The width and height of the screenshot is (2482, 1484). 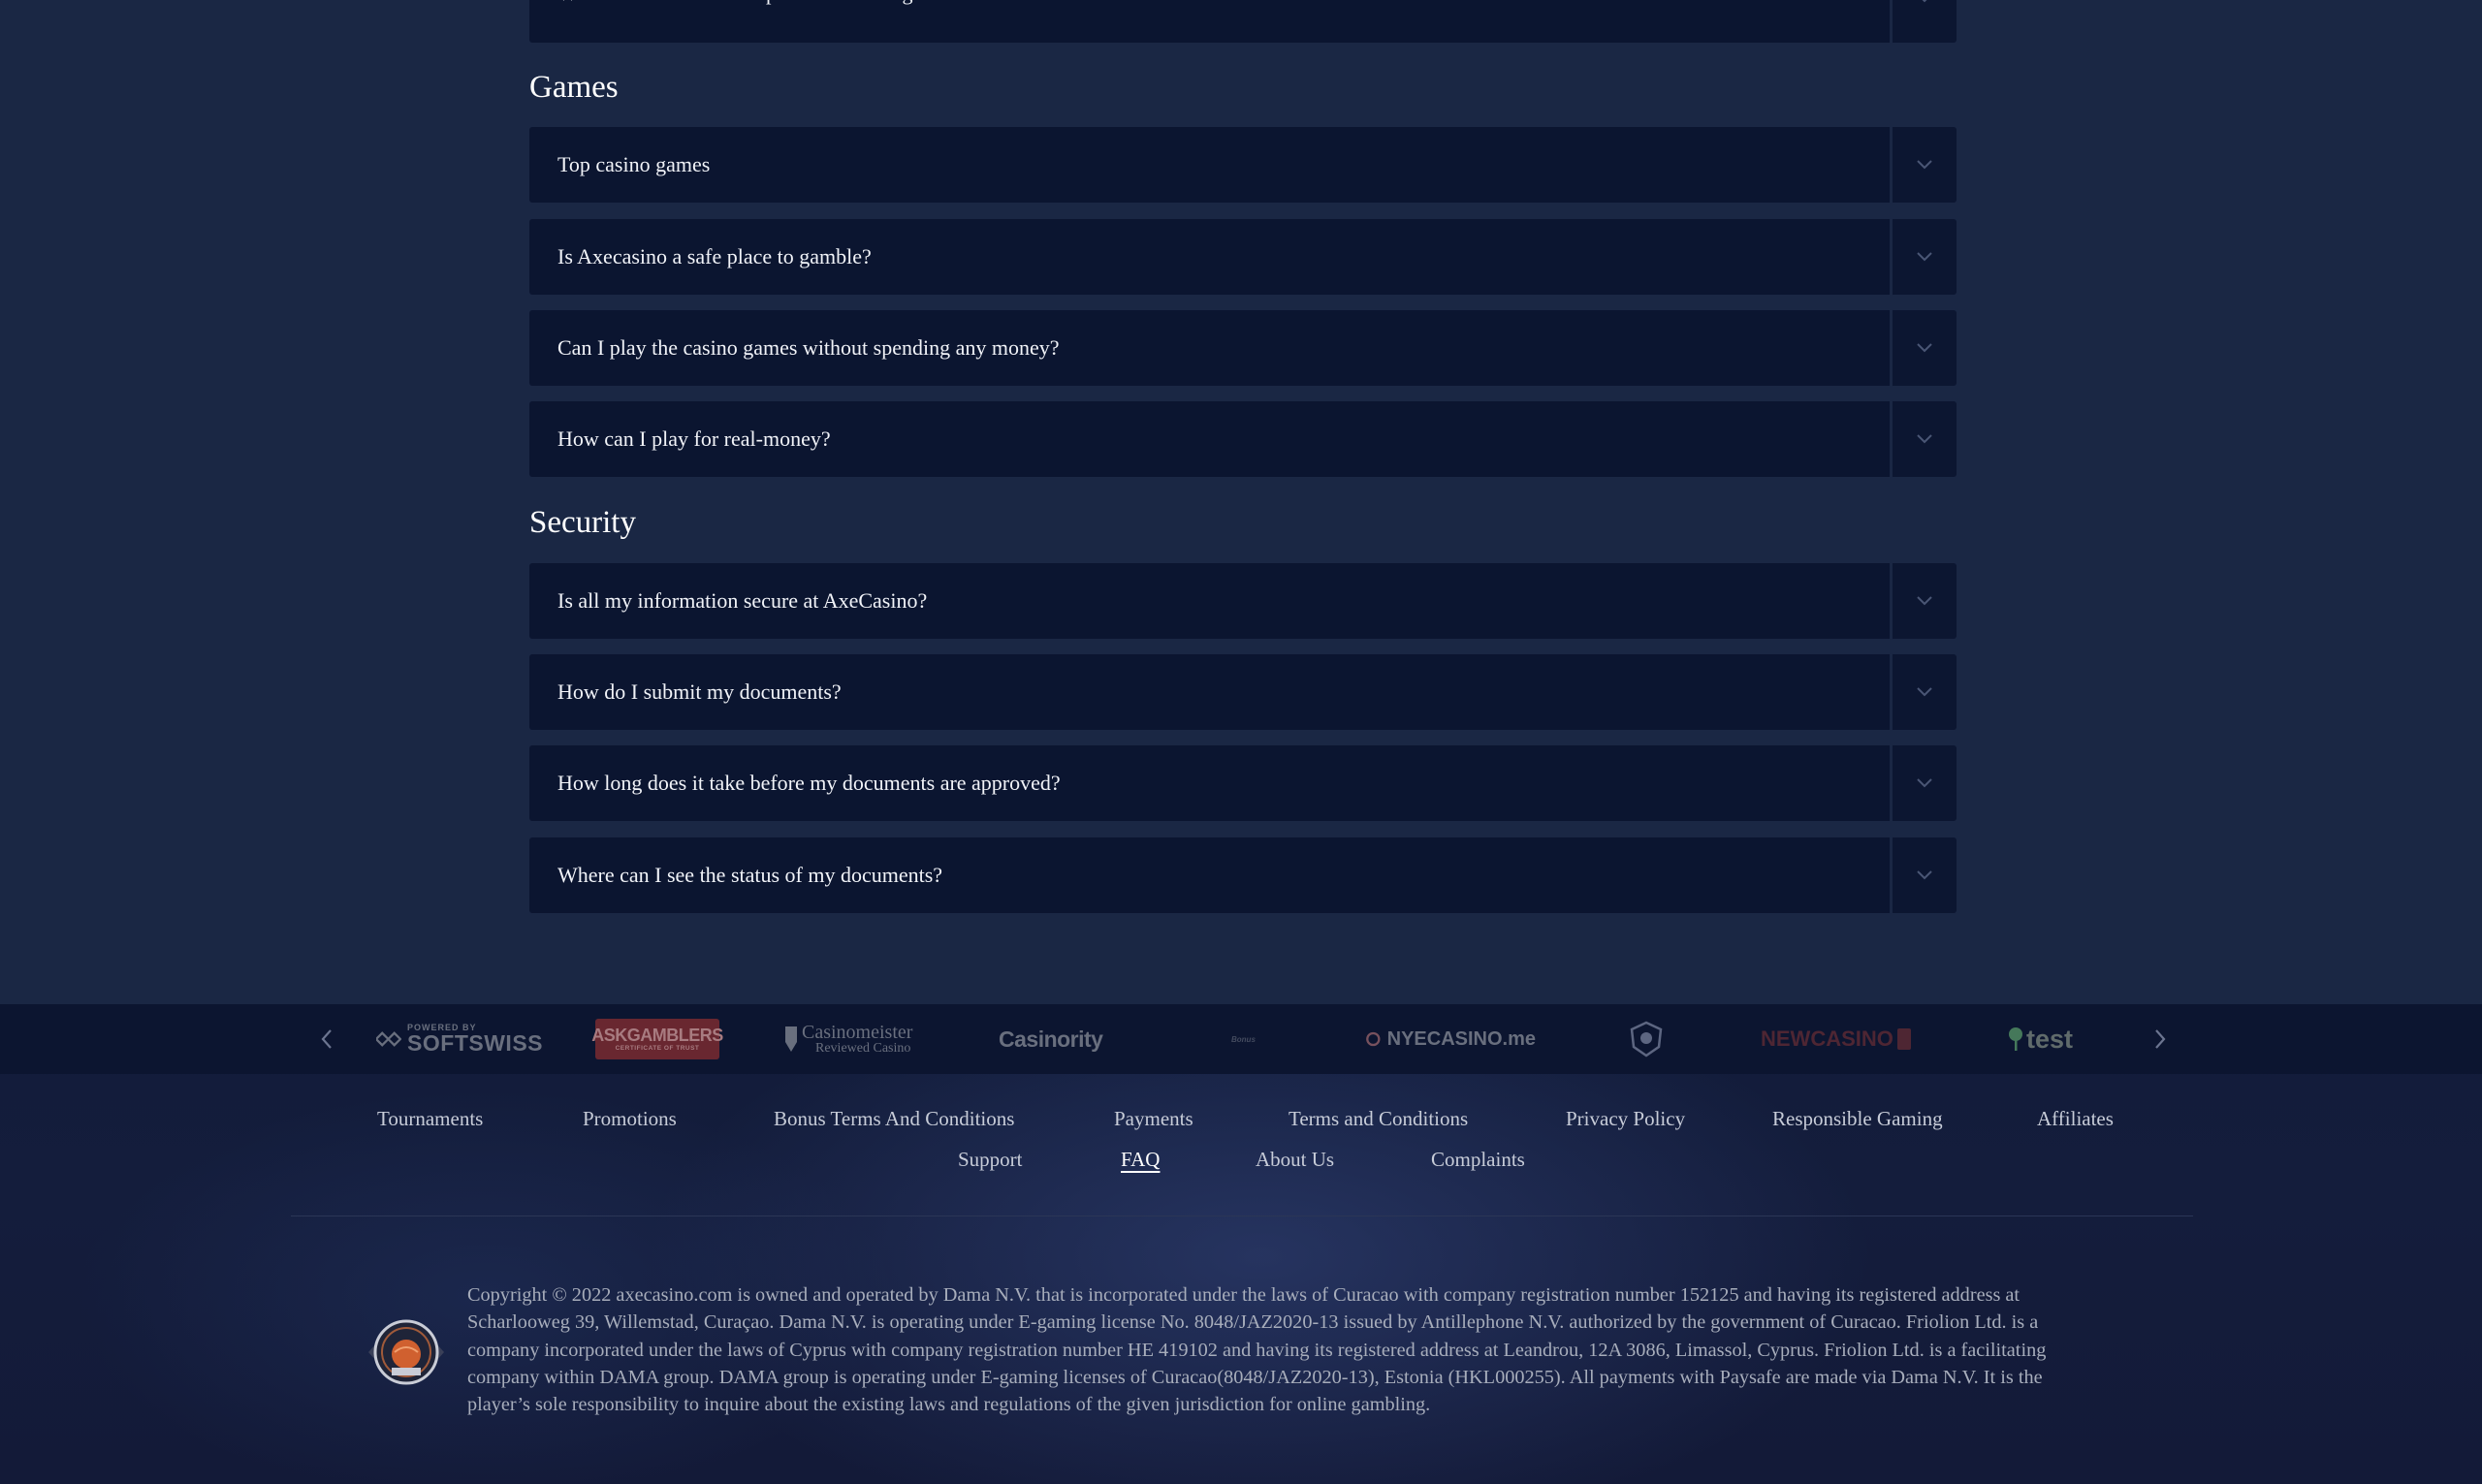 I want to click on nyecasino-text: NYECASINO.me, so click(x=1461, y=1038).